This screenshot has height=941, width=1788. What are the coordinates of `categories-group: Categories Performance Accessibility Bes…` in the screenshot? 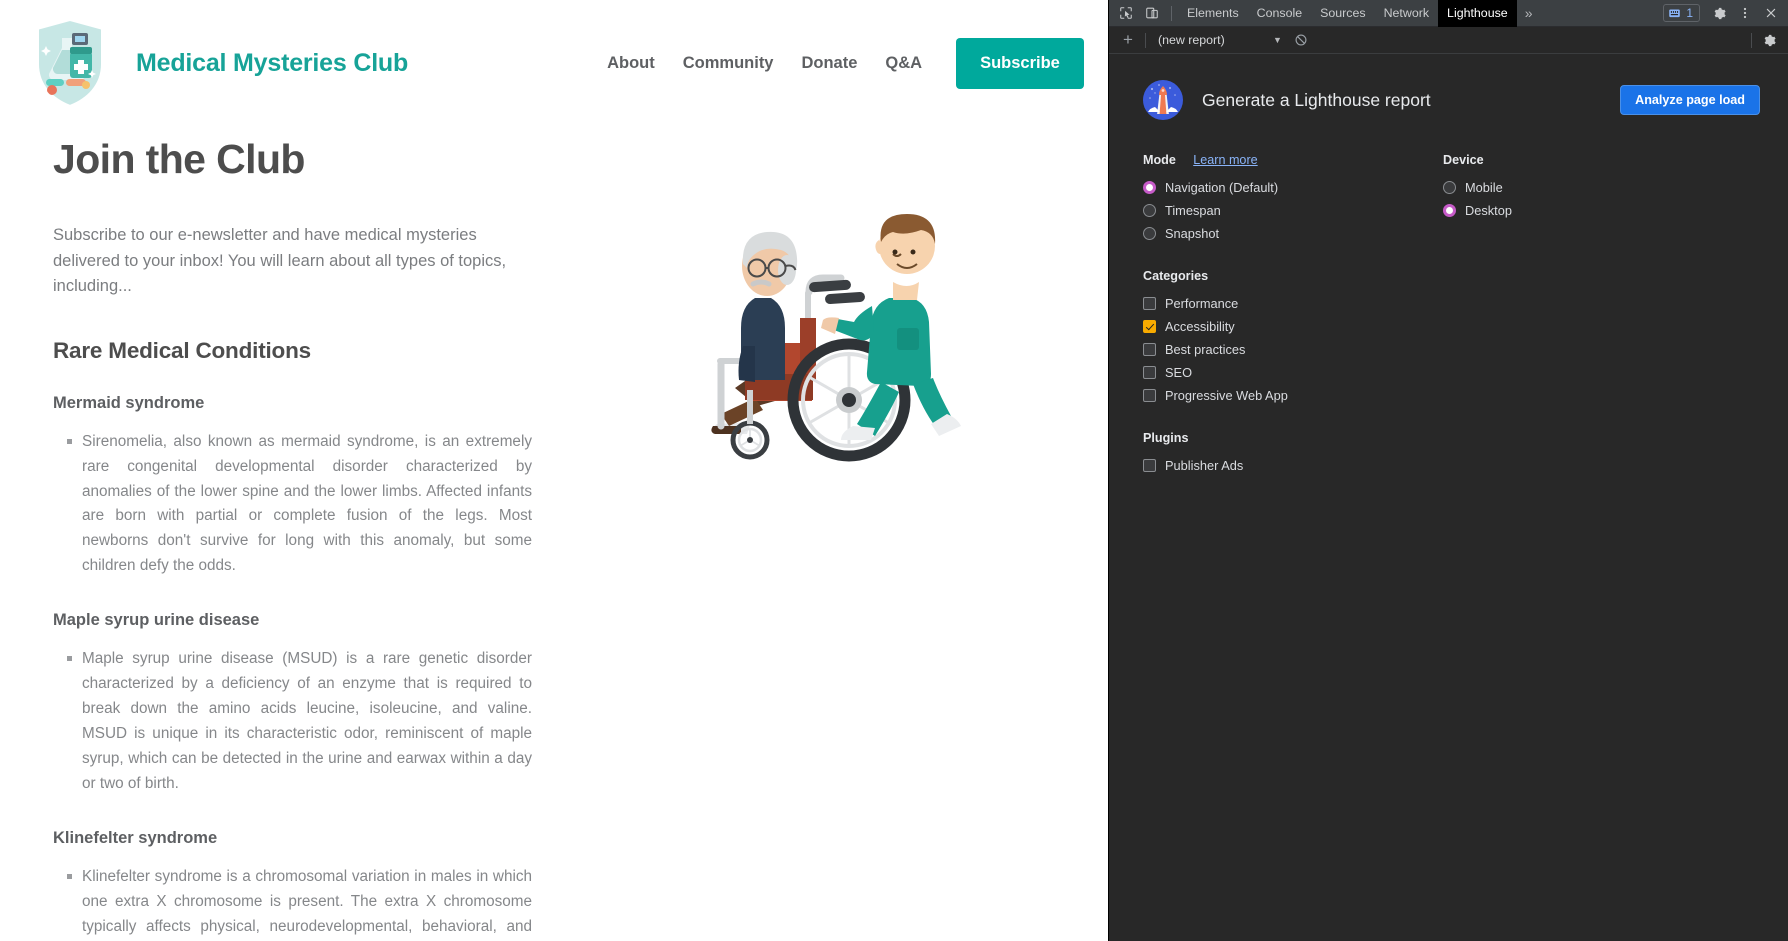 It's located at (1448, 338).